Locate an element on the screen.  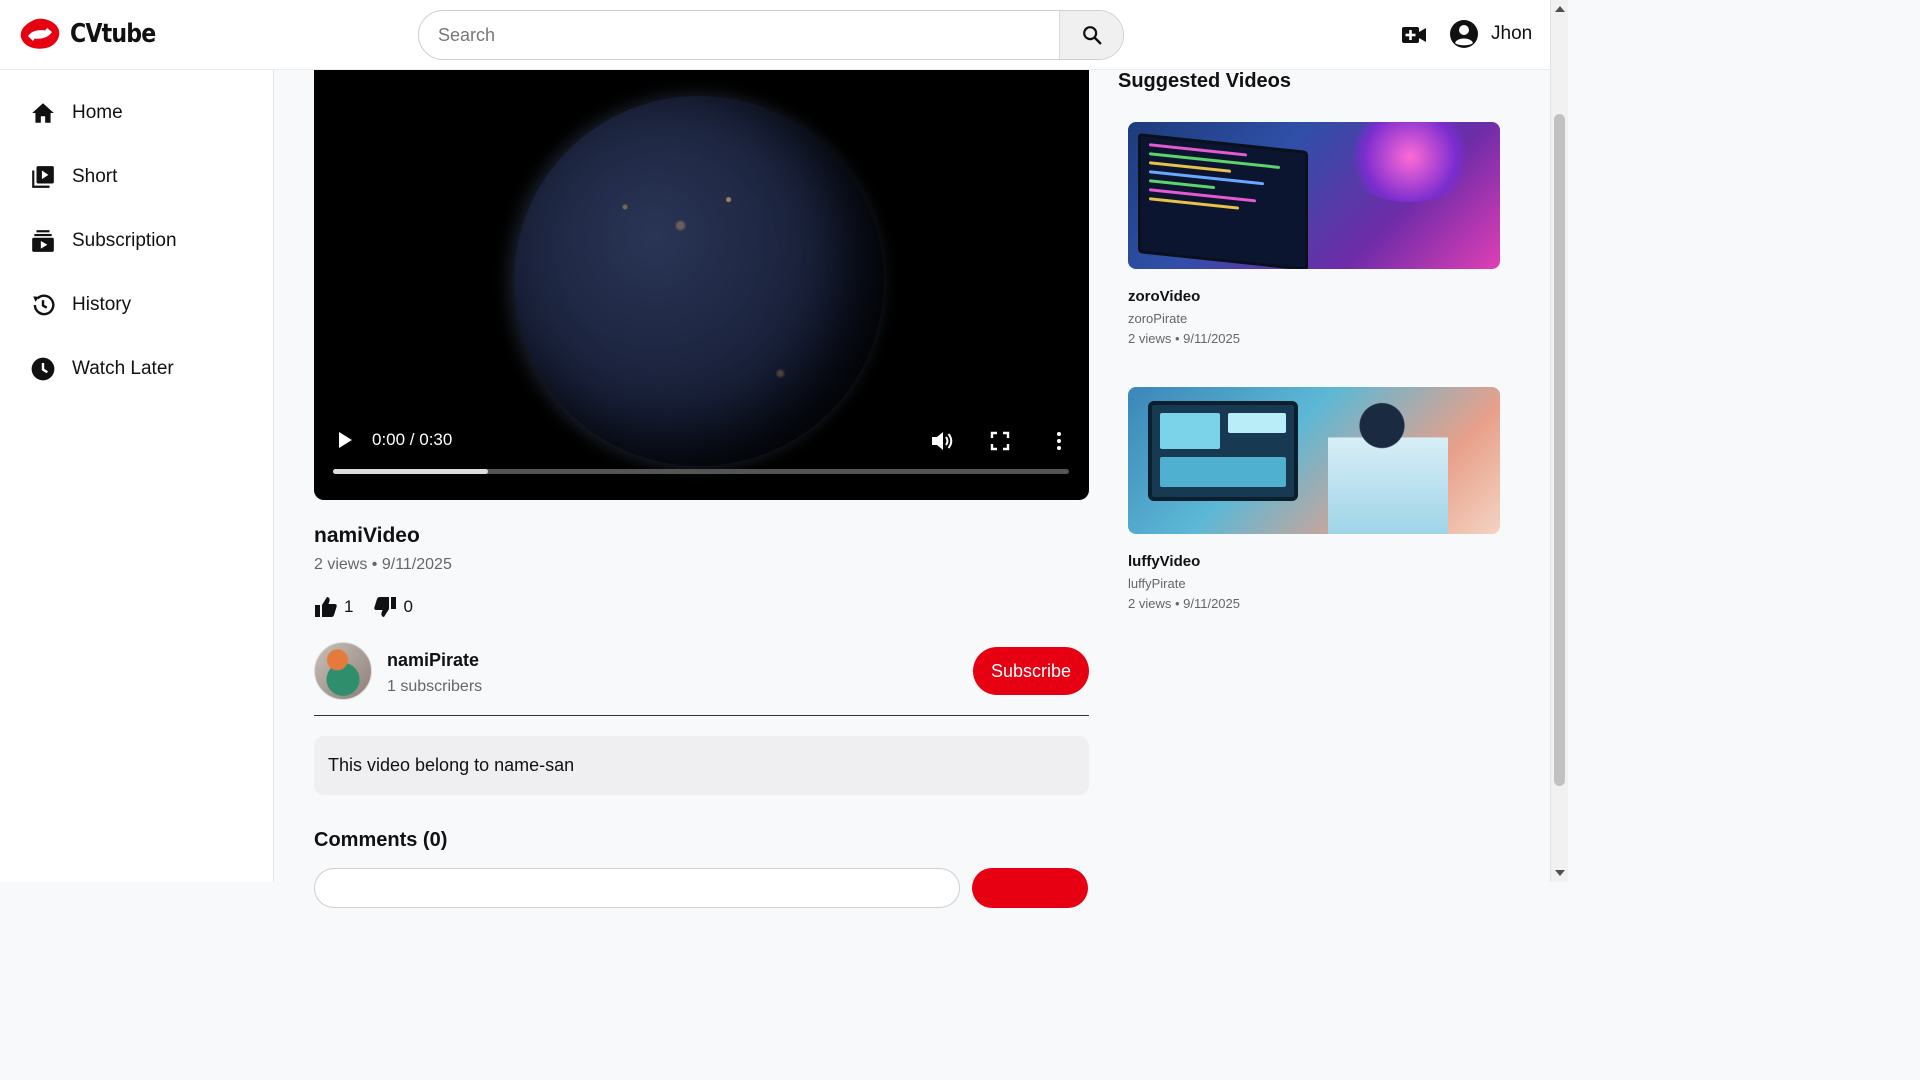
home-icon is located at coordinates (43, 113).